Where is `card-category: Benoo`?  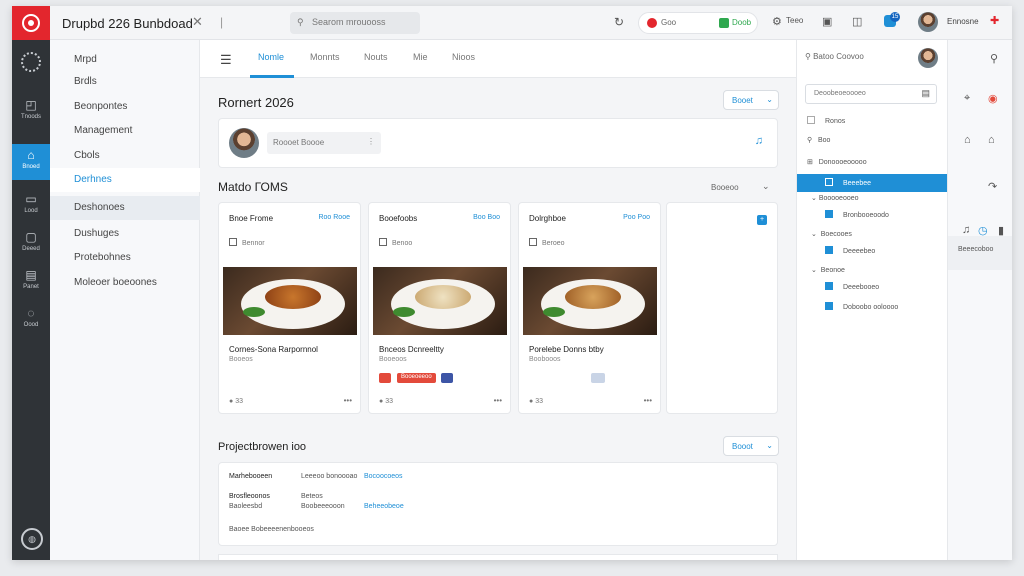
card-category: Benoo is located at coordinates (395, 242).